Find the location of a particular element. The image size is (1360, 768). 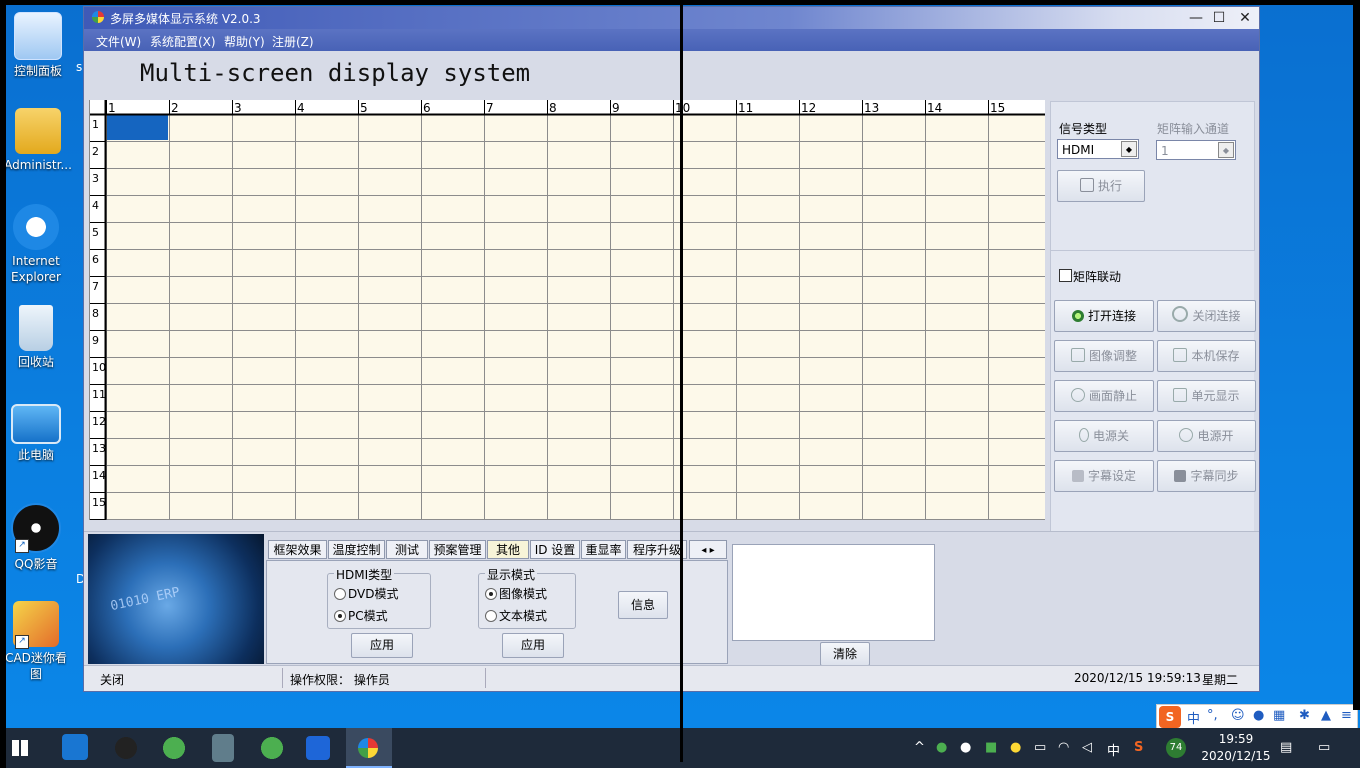

tab-preset: 预案管理 is located at coordinates (457, 549).